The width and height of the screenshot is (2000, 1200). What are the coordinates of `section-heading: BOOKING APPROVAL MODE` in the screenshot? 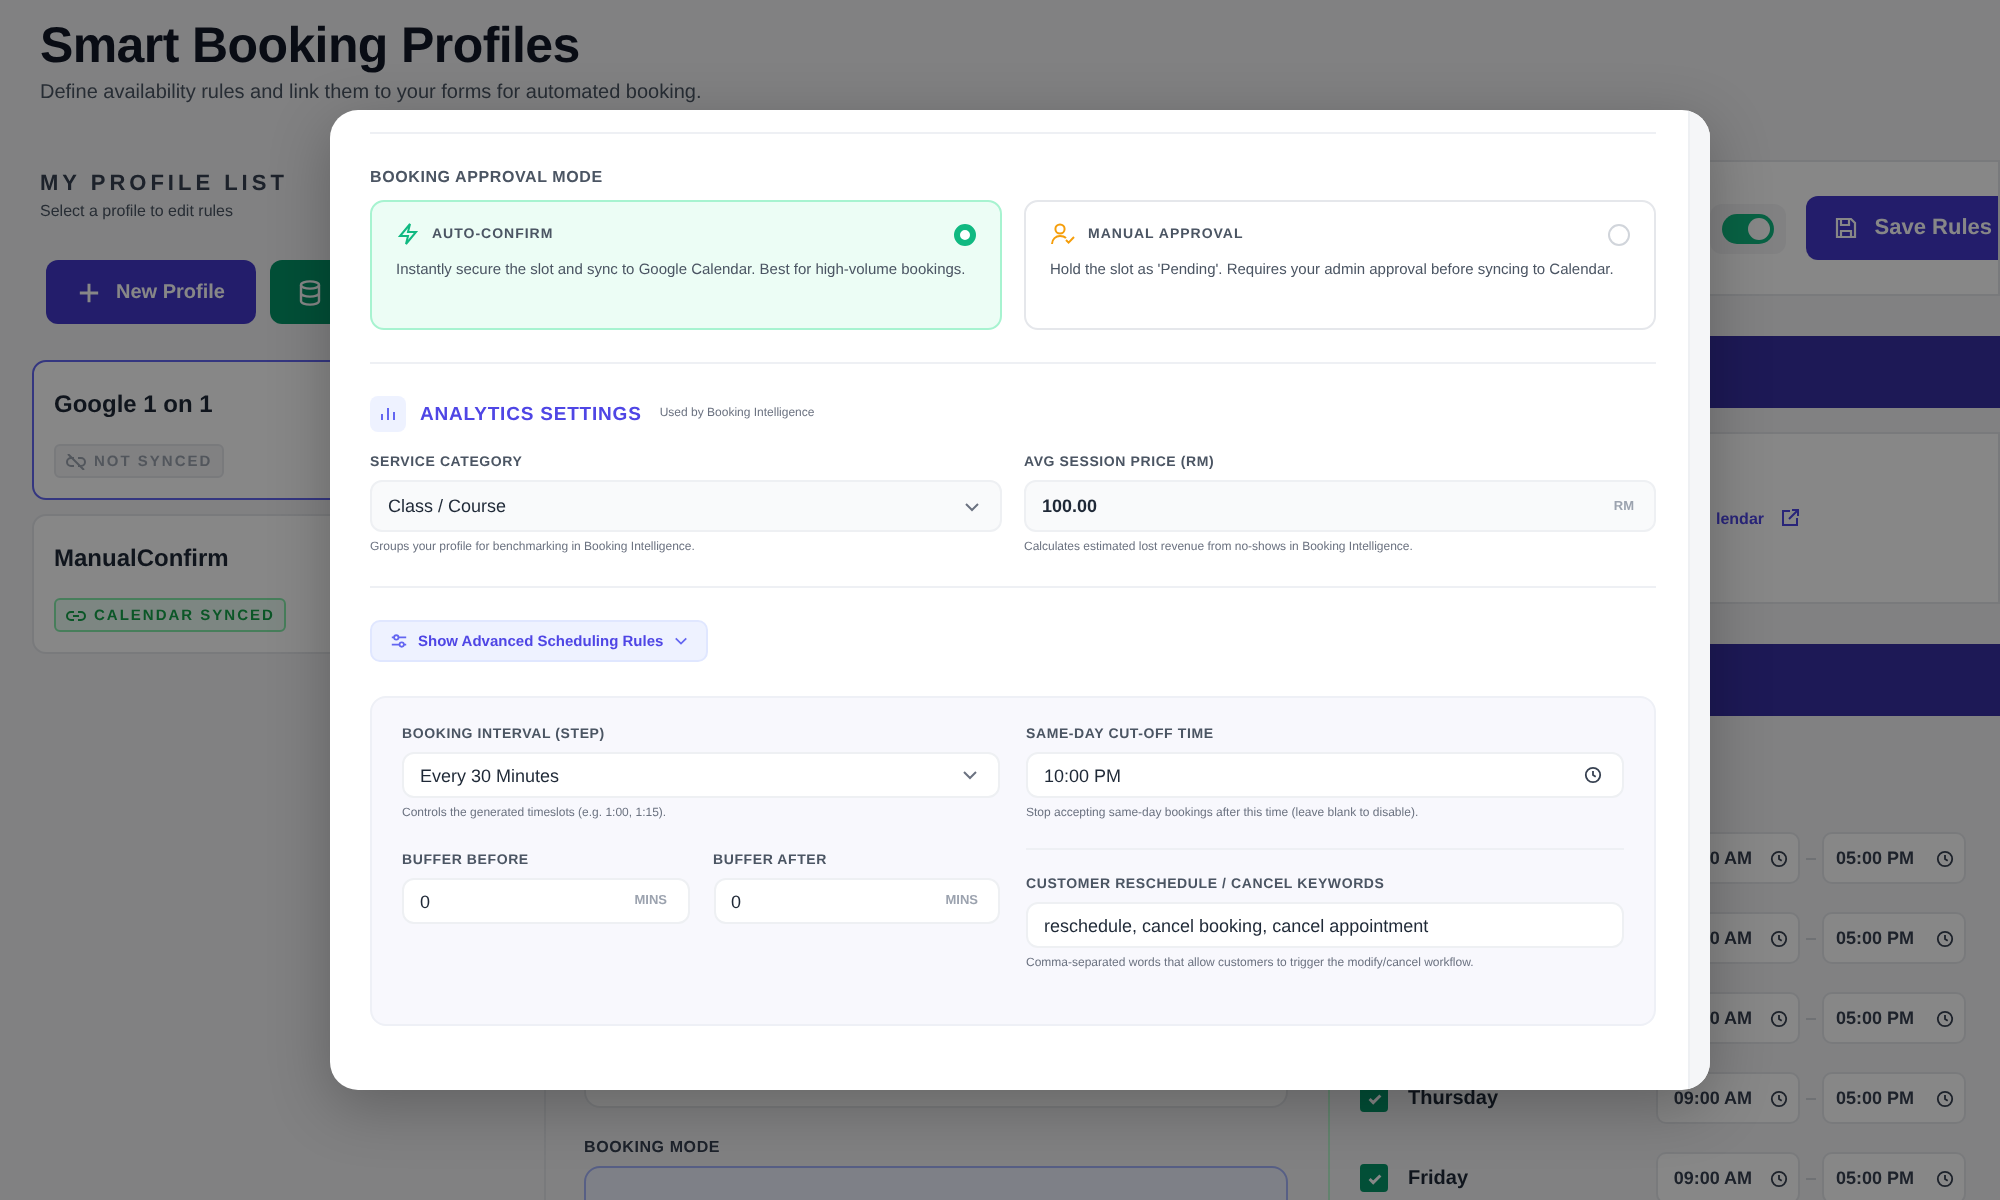 It's located at (487, 177).